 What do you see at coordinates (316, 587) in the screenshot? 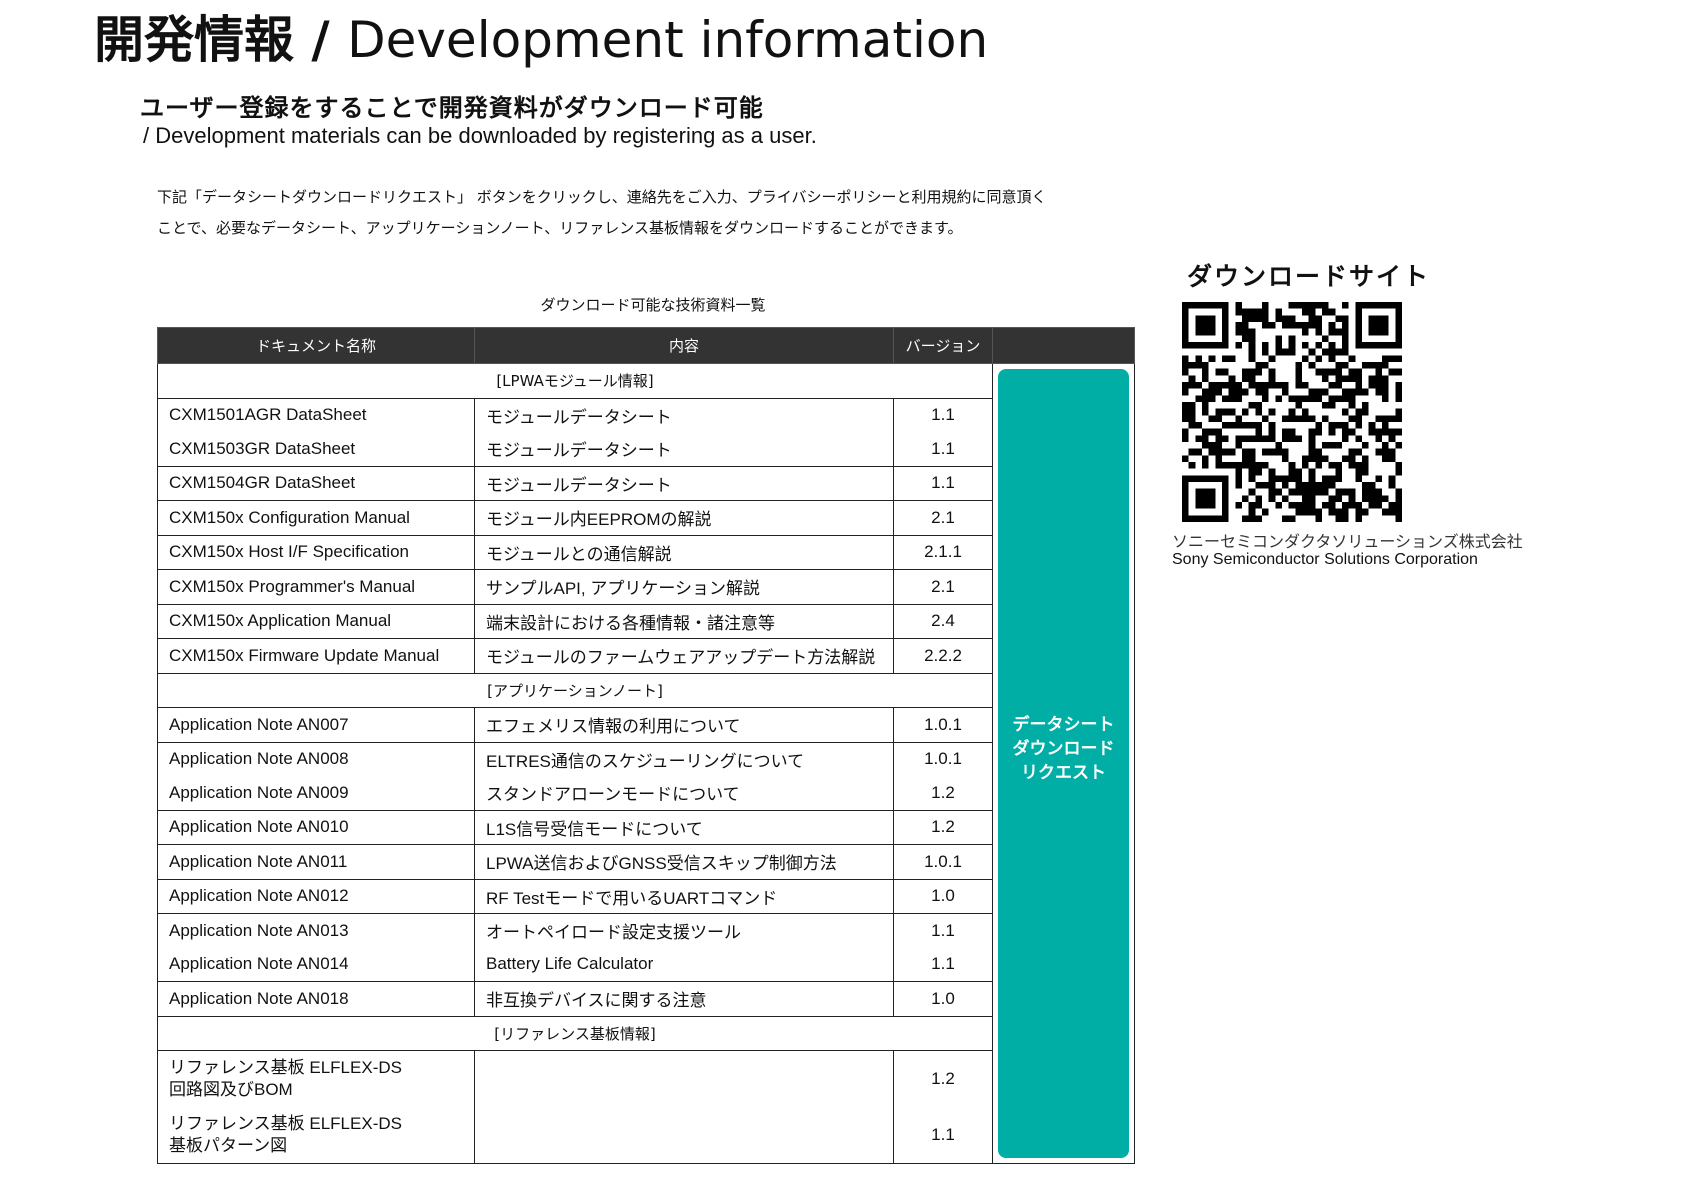
I see `document-name: CXM150x Programmer's Manual` at bounding box center [316, 587].